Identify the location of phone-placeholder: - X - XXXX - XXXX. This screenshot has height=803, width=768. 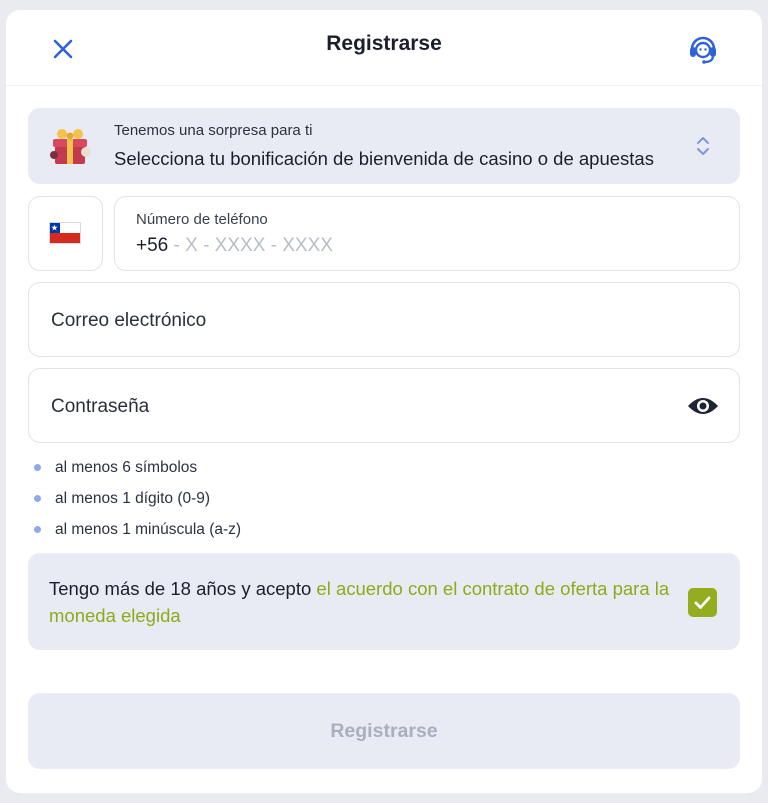
(250, 245).